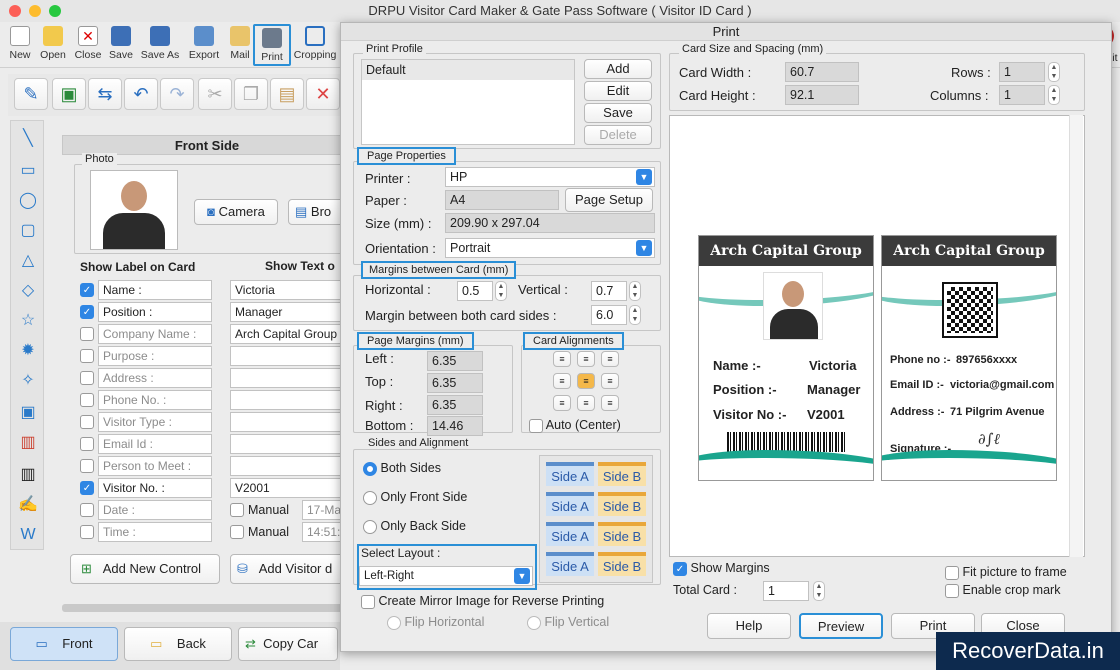 This screenshot has width=1120, height=670. Describe the element at coordinates (28, 381) in the screenshot. I see `shape-tool-icon: ✧` at that location.